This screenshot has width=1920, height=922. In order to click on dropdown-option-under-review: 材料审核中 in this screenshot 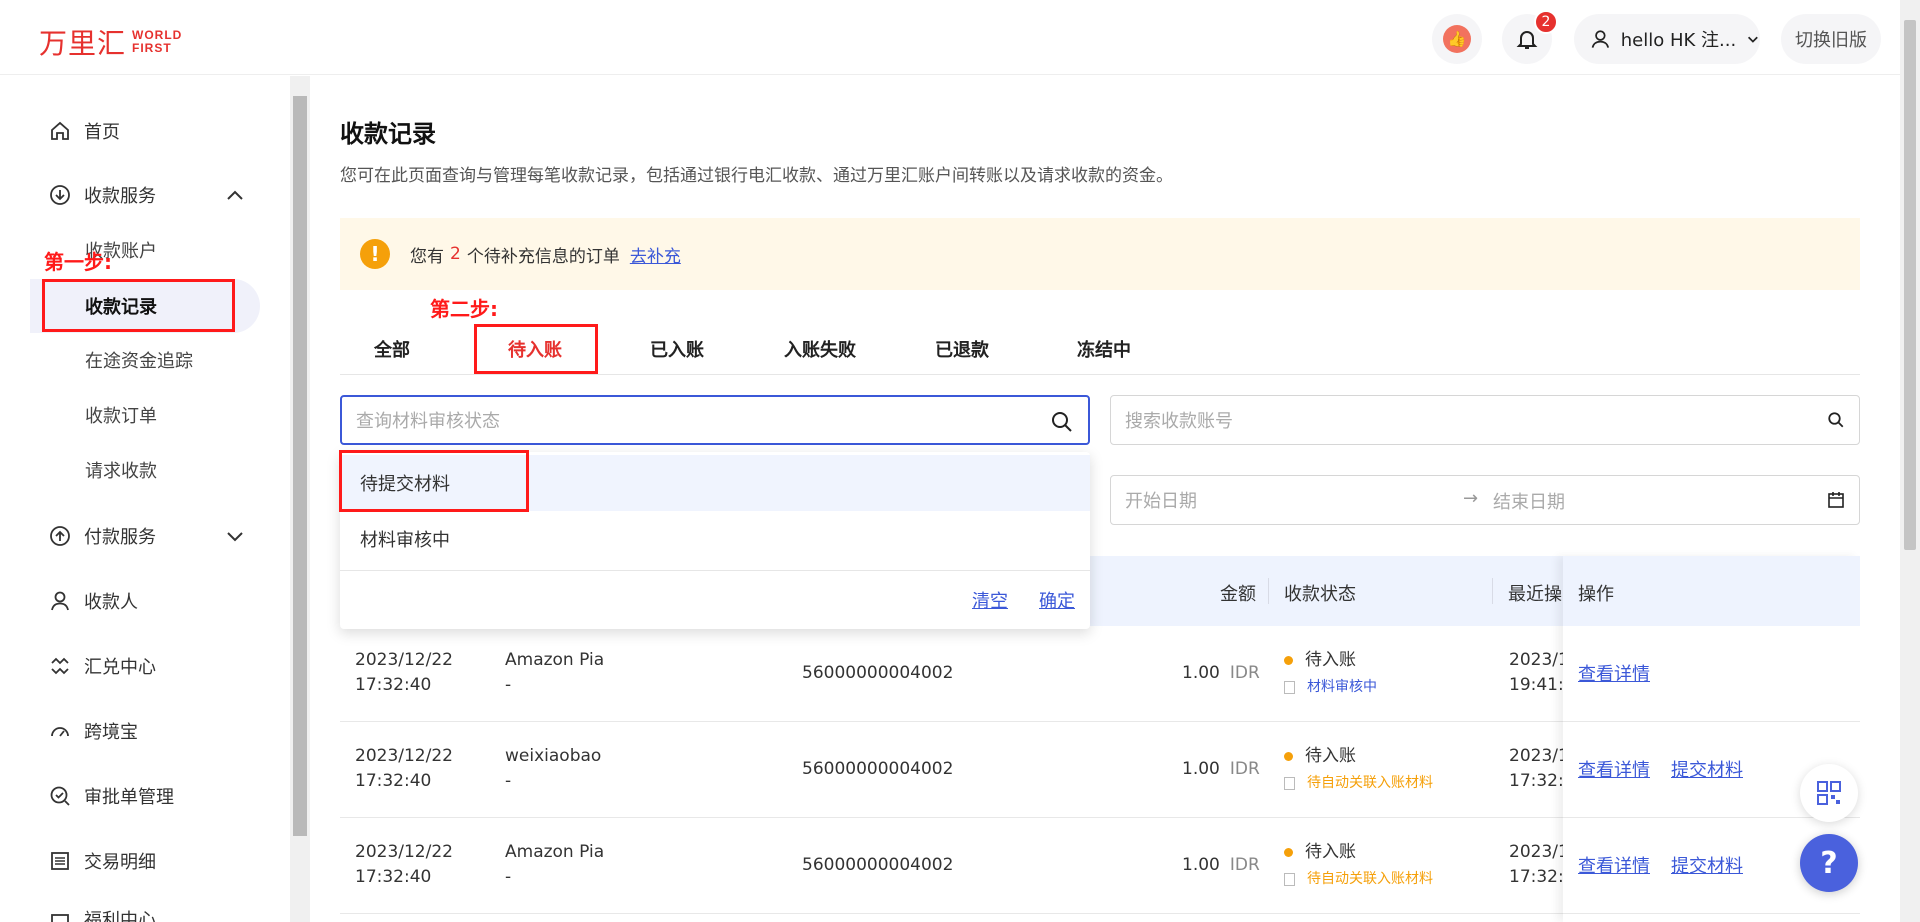, I will do `click(715, 539)`.